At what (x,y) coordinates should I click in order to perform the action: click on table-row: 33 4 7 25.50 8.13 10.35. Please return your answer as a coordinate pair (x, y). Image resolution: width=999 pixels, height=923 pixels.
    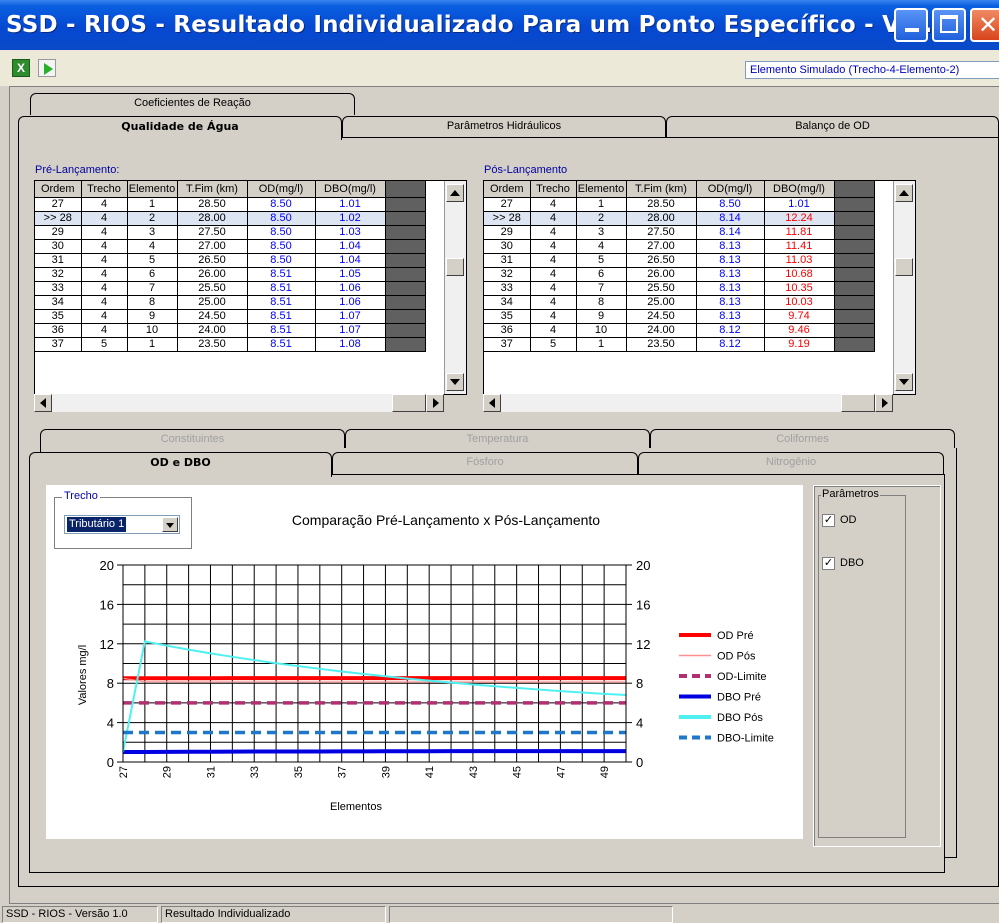
    Looking at the image, I should click on (679, 288).